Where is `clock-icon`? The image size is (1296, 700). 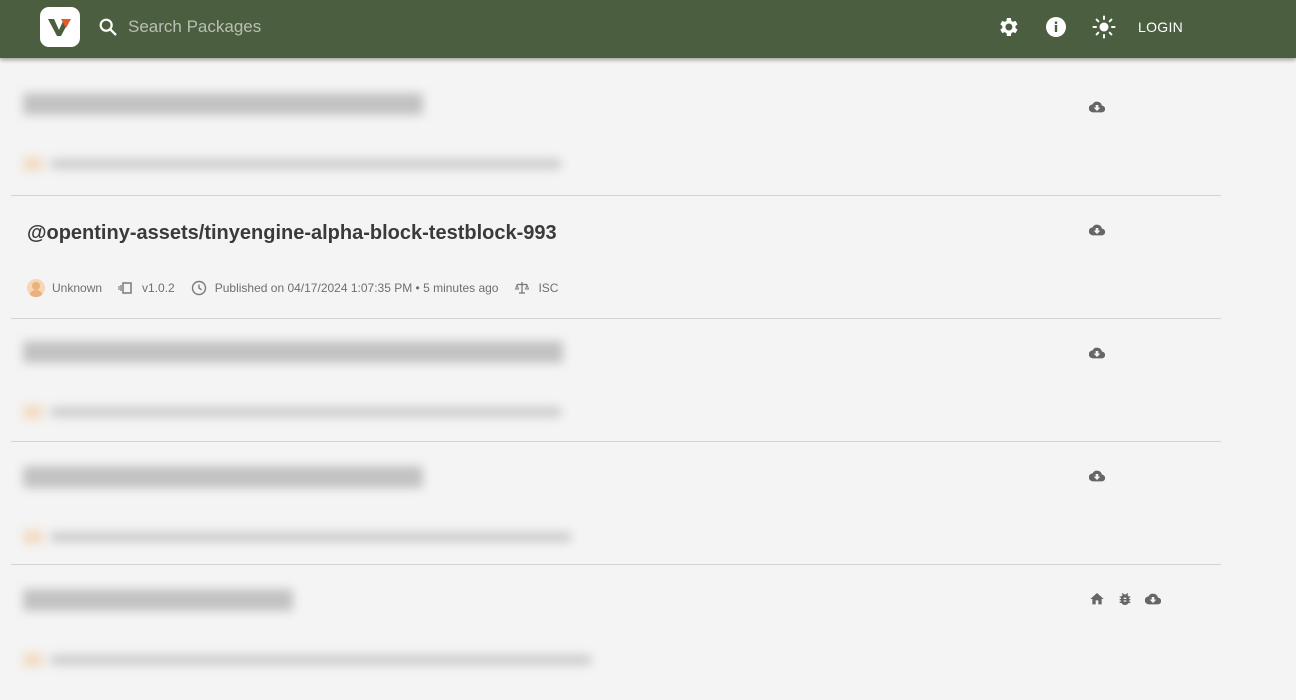 clock-icon is located at coordinates (198, 288).